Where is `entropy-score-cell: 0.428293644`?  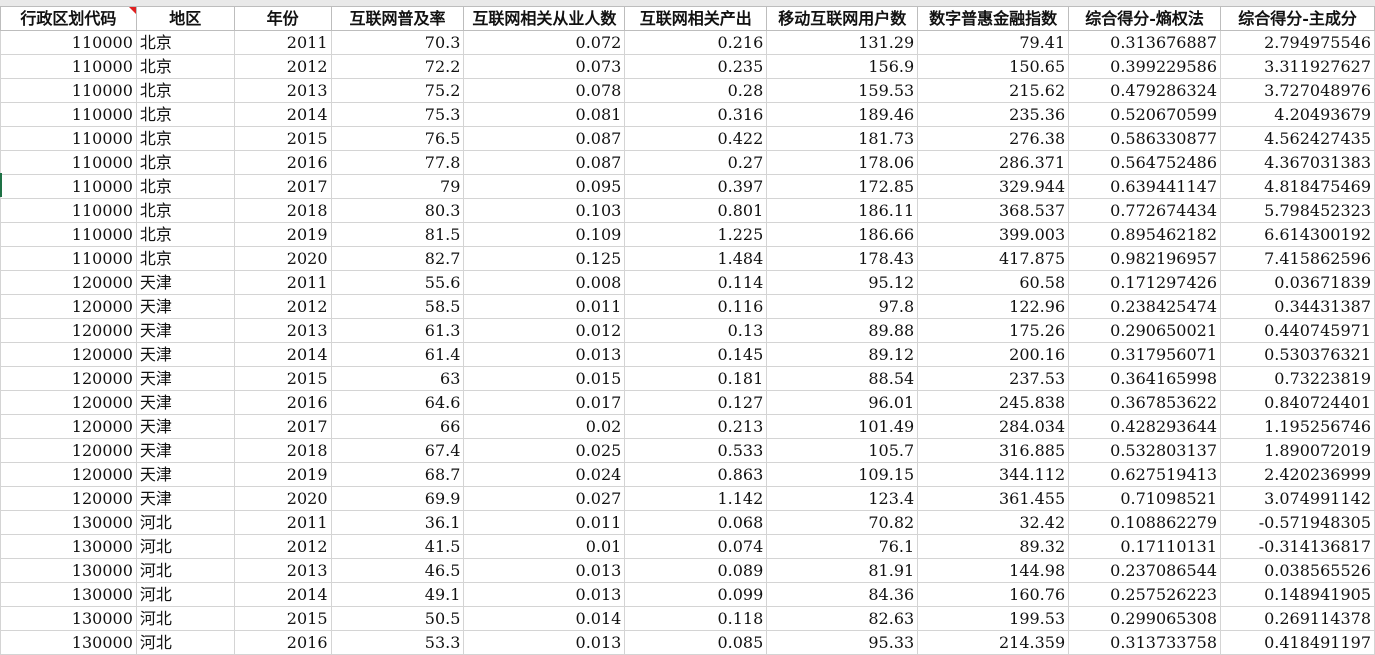 entropy-score-cell: 0.428293644 is located at coordinates (1145, 426).